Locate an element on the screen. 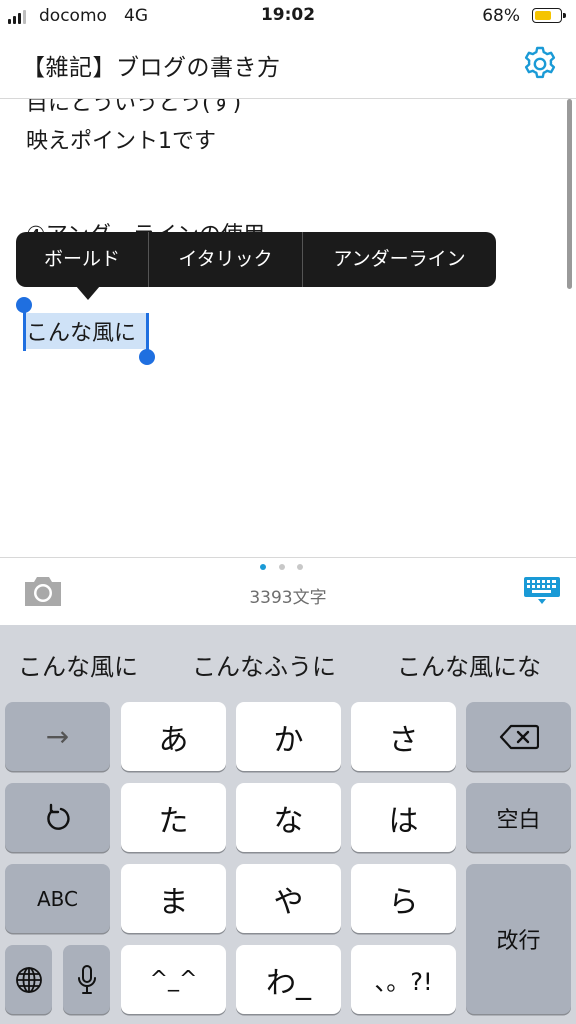 Image resolution: width=576 pixels, height=1024 pixels. menu-item-bold: ボールド is located at coordinates (82, 259).